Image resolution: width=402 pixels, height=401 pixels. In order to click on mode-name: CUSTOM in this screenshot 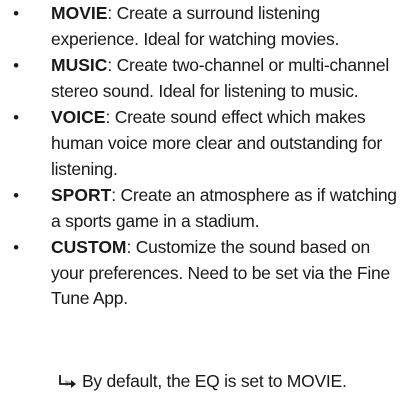, I will do `click(89, 246)`.